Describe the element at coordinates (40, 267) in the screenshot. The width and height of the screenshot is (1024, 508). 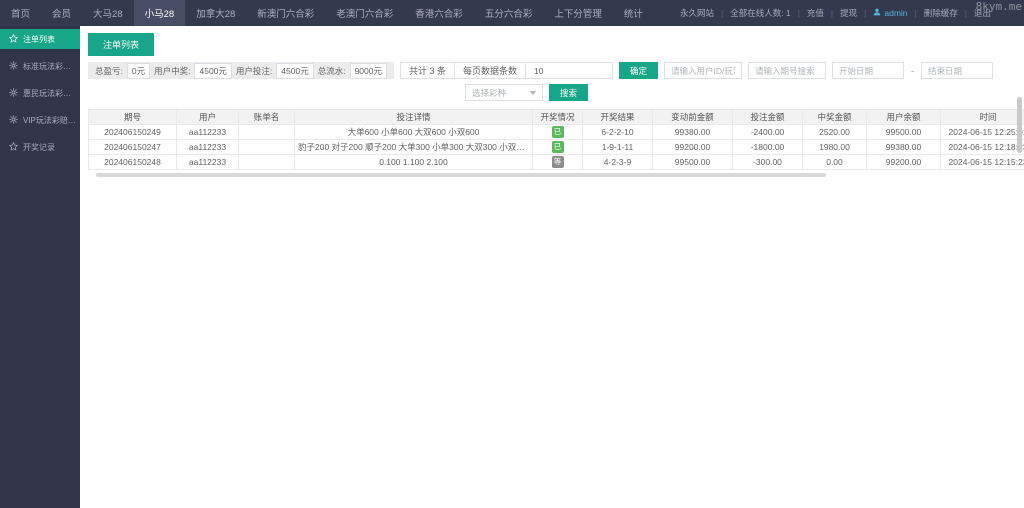
I see `sidebar: 注单列表标准玩法彩赔率... 惠民玩法彩赔率... VIP玩法彩赔率设... 开奖记录` at that location.